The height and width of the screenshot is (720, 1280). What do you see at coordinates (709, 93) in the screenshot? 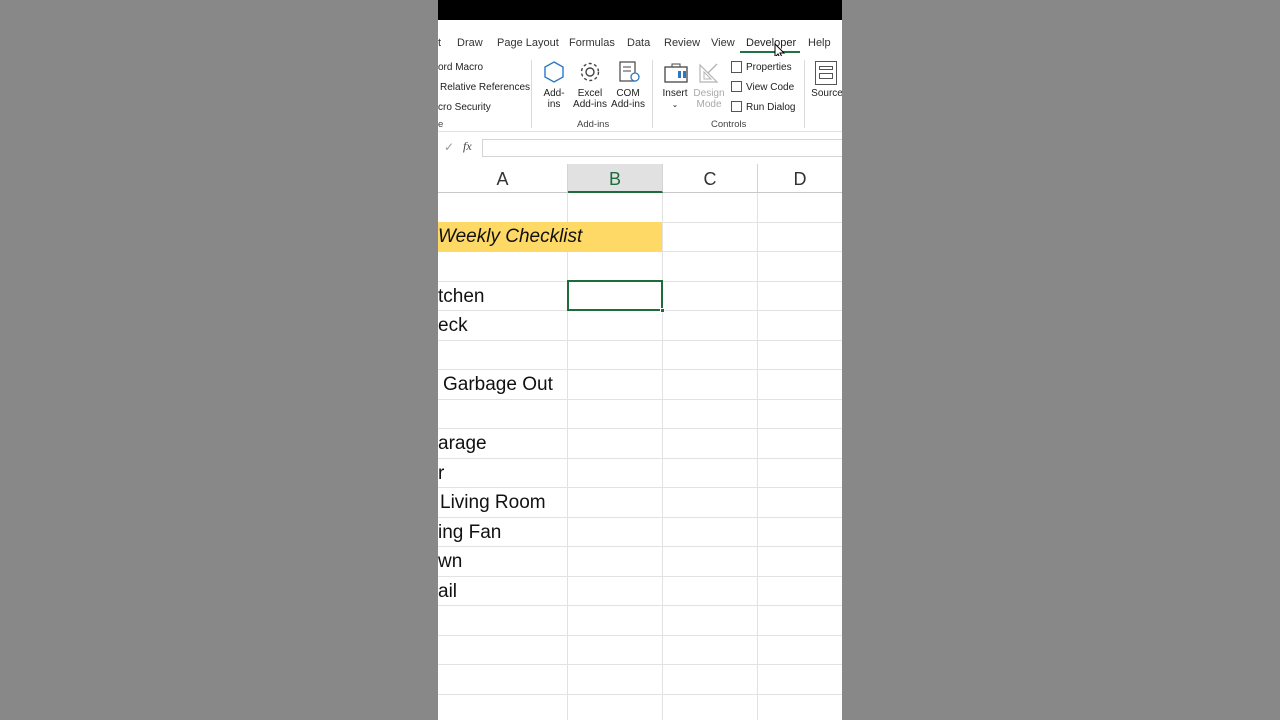
I see `design-mode-label-1: Design` at bounding box center [709, 93].